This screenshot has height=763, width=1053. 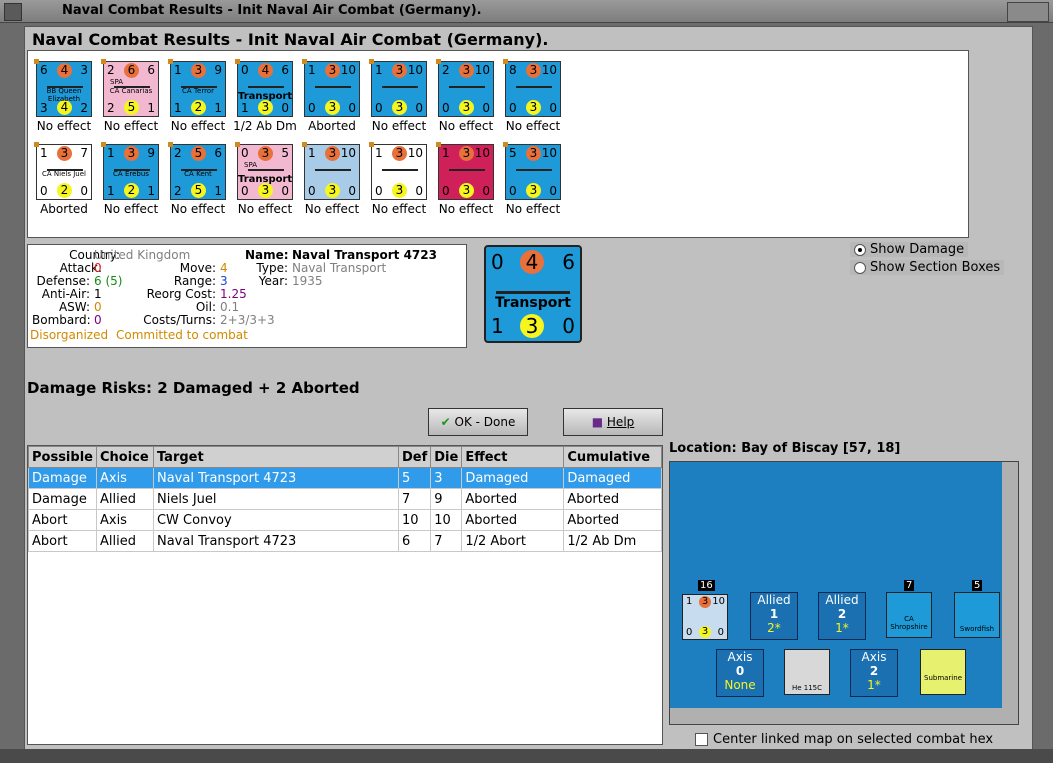 I want to click on axis-section-0: Axis 0 None, so click(x=740, y=673).